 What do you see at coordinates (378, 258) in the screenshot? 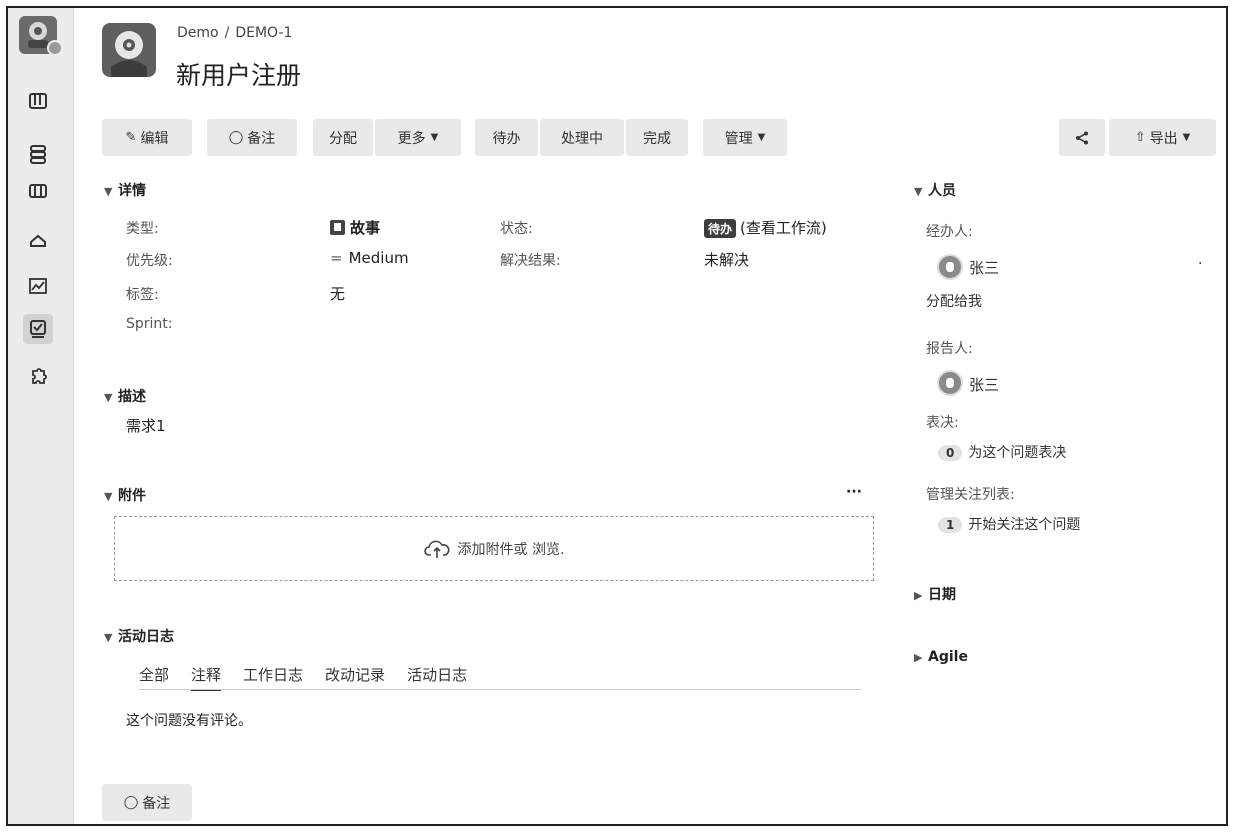
I see `priority-value-text: Medium` at bounding box center [378, 258].